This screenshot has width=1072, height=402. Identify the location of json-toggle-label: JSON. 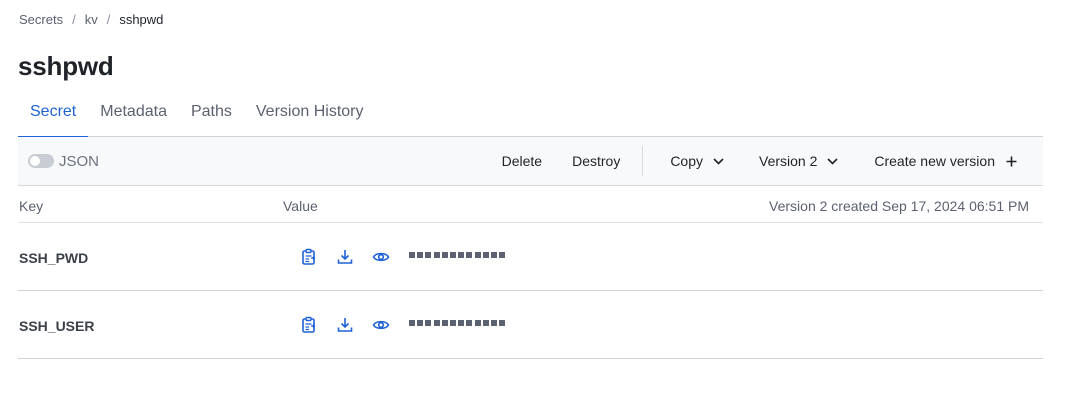
(79, 161).